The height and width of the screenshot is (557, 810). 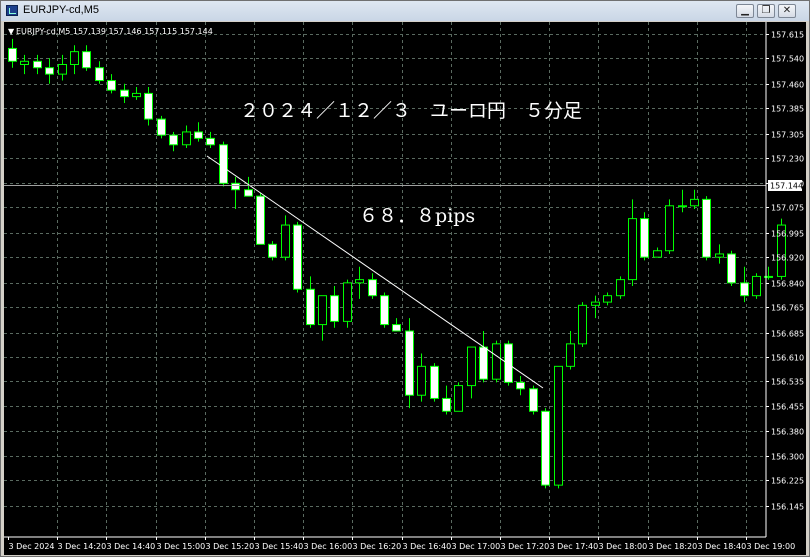 I want to click on time-tick-label: 3 Dec 15:40, so click(x=279, y=546).